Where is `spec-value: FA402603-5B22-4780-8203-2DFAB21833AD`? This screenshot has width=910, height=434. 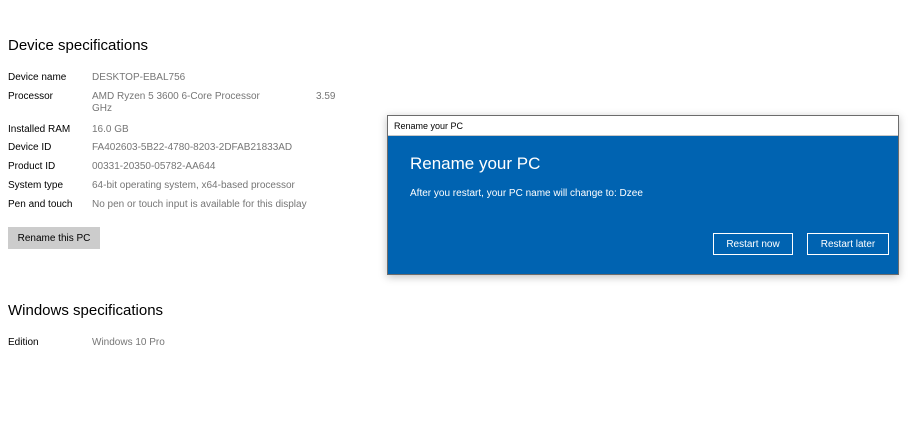
spec-value: FA402603-5B22-4780-8203-2DFAB21833AD is located at coordinates (192, 147).